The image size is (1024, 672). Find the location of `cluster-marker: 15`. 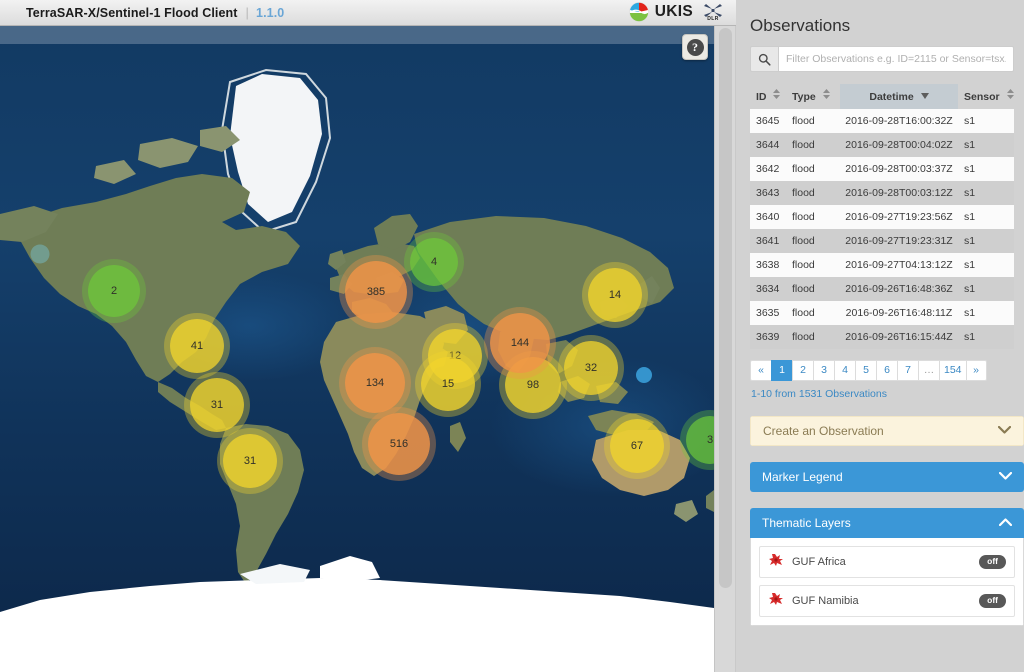

cluster-marker: 15 is located at coordinates (448, 384).